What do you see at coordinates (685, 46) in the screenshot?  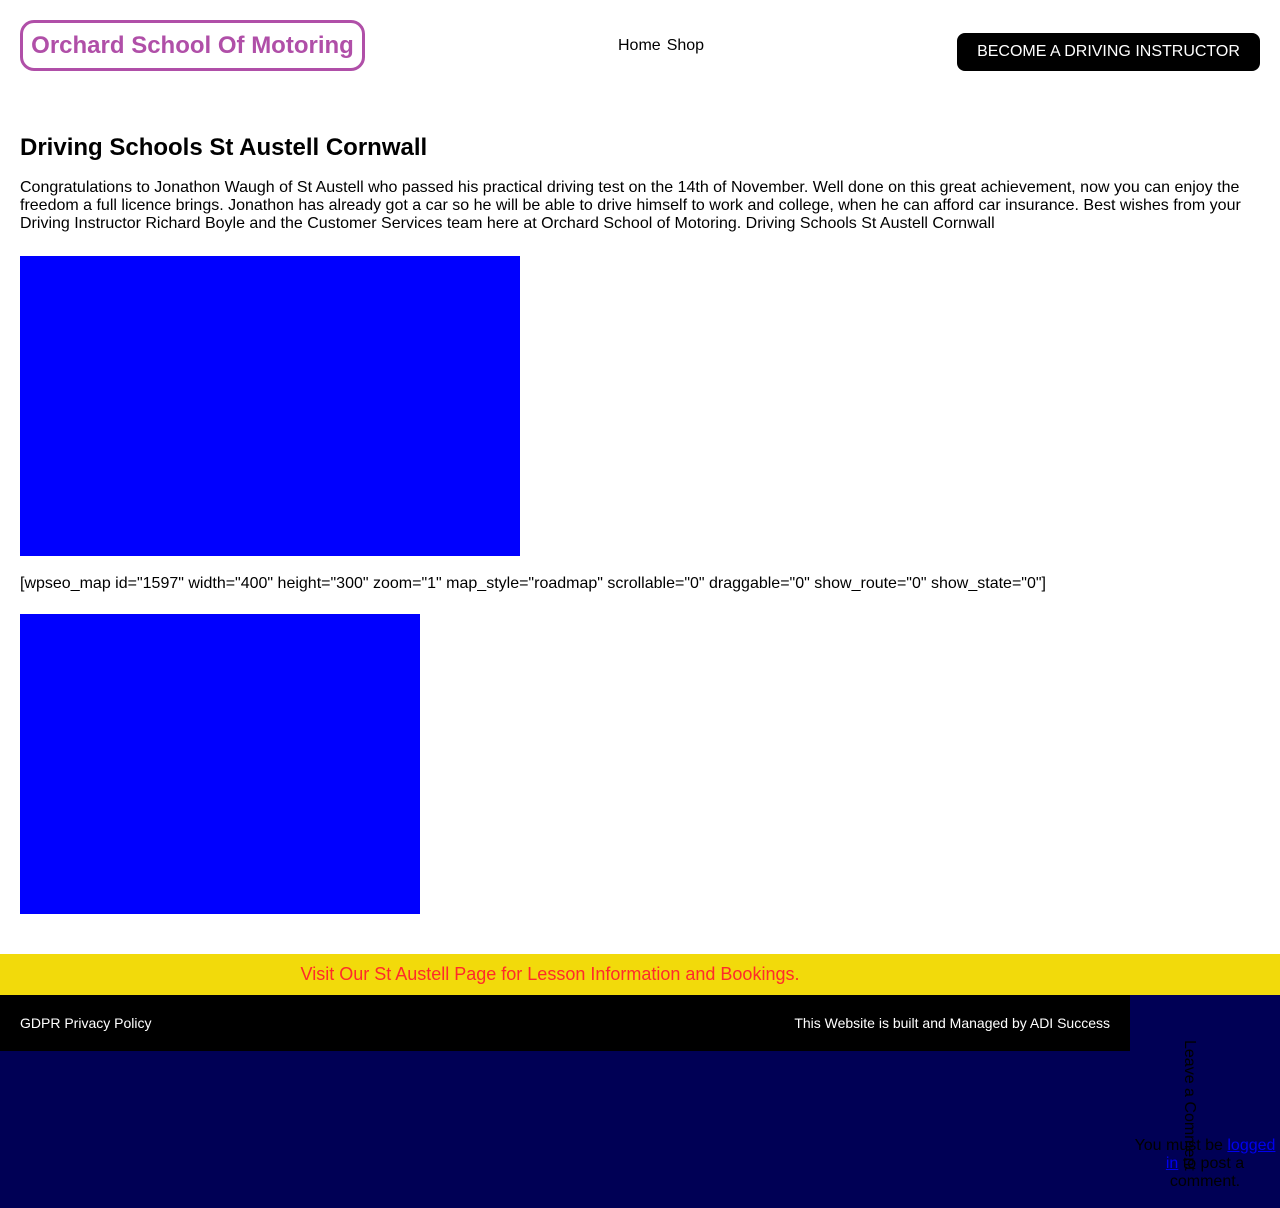 I see `nav-item-shop: Shop` at bounding box center [685, 46].